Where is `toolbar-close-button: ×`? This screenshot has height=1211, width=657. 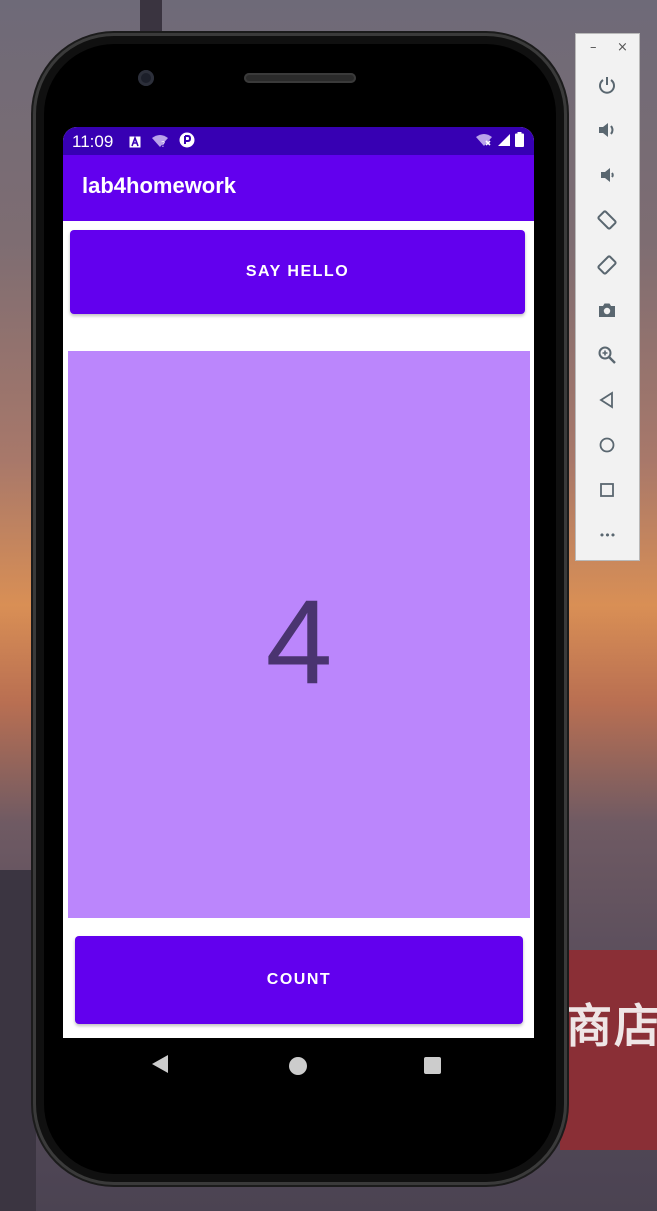 toolbar-close-button: × is located at coordinates (622, 47).